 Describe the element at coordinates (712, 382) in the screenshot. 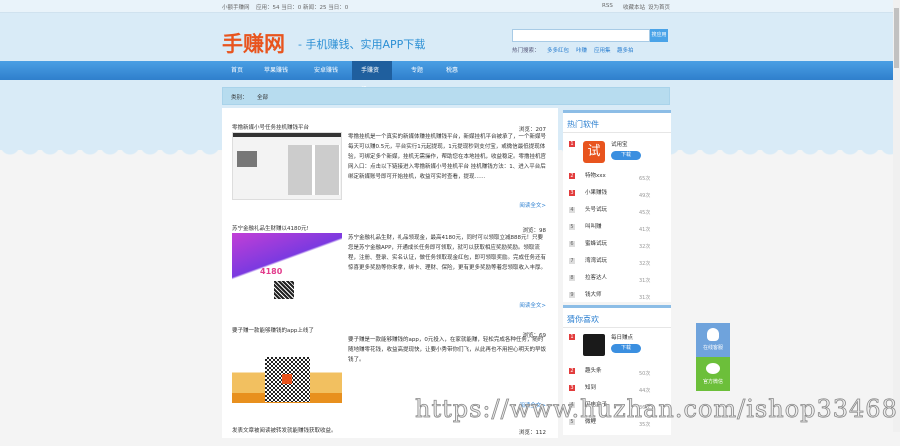

I see `wechat-label: 官方微信` at that location.